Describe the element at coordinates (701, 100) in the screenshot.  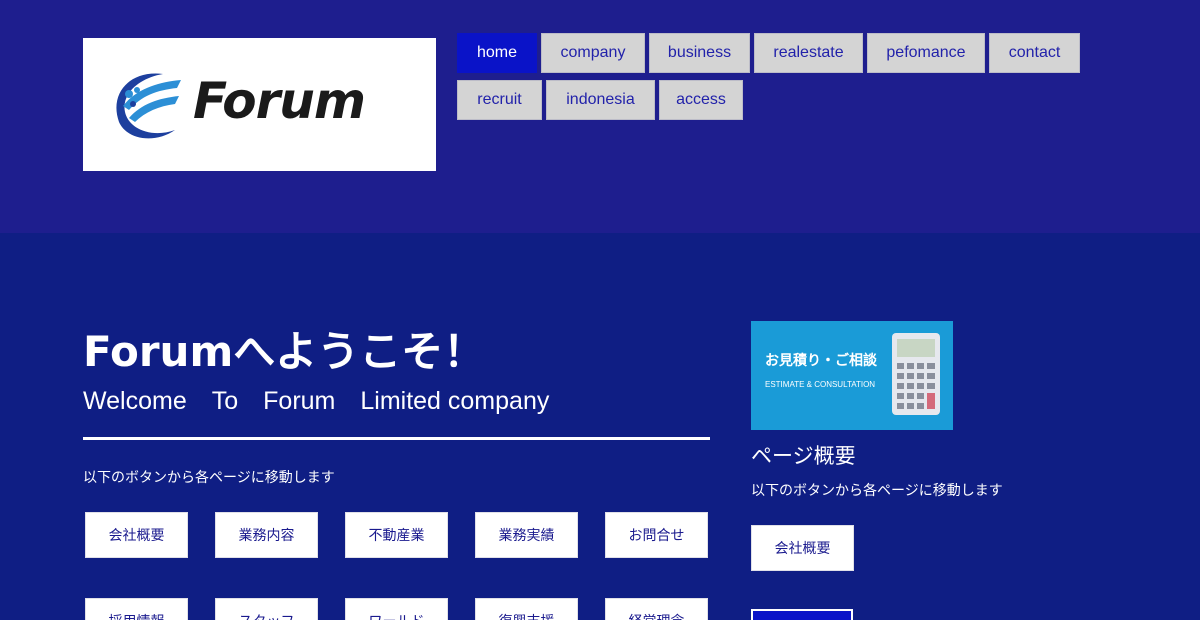
I see `nav-access: access` at that location.